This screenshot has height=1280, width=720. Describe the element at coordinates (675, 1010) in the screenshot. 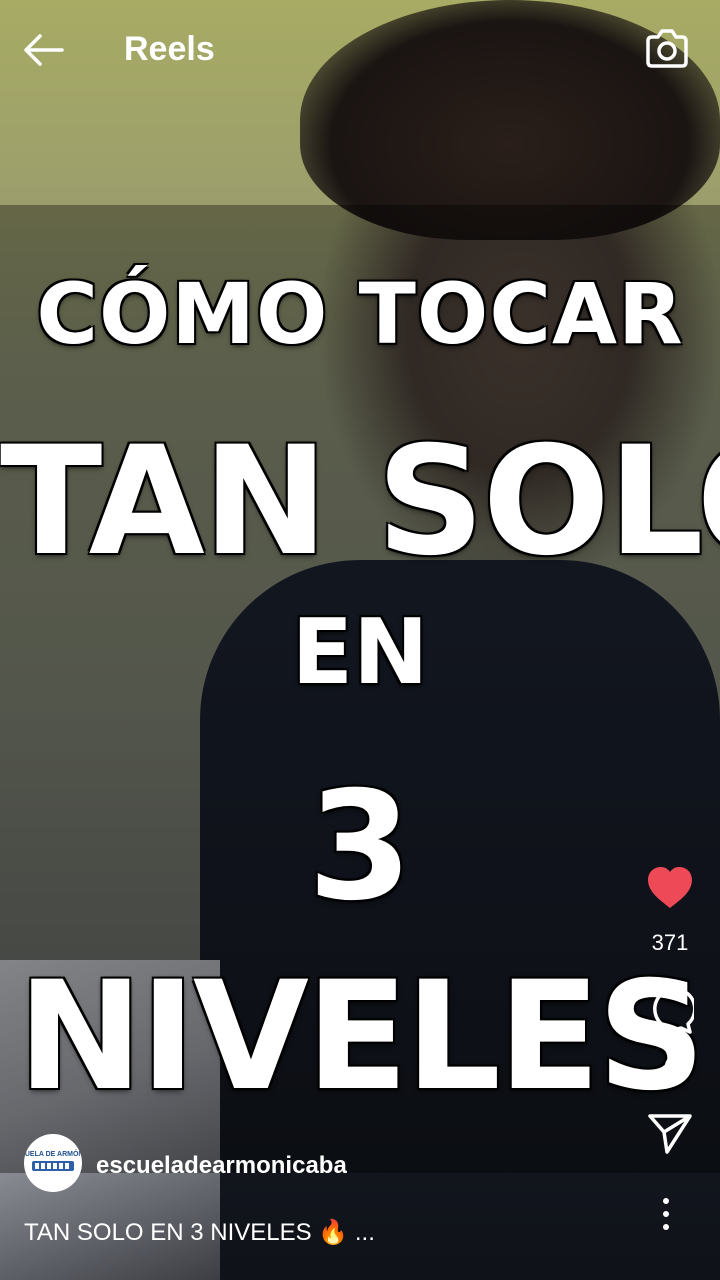

I see `comment-icon` at that location.